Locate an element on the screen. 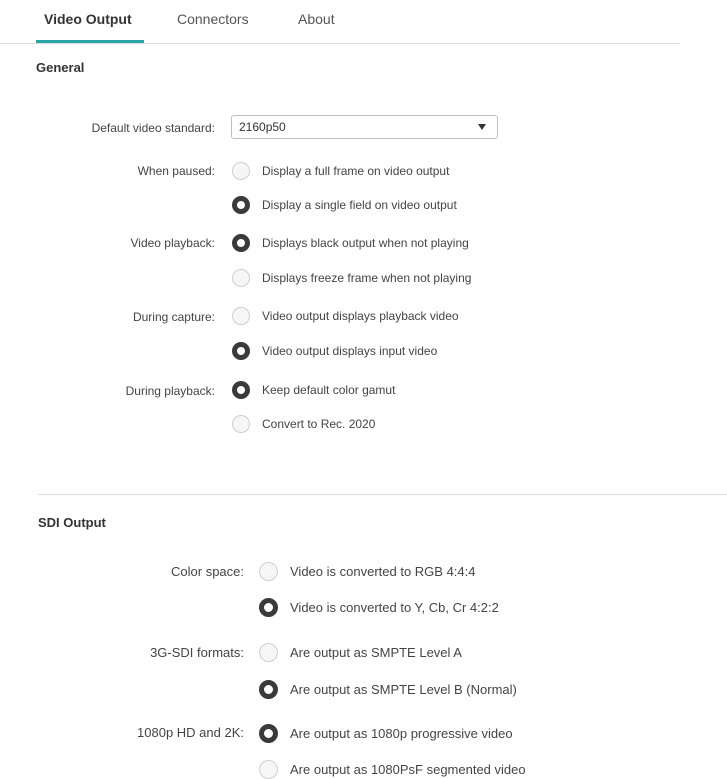 The width and height of the screenshot is (727, 779). when-paused-full-frame-option: Display a full frame on video output is located at coordinates (340, 171).